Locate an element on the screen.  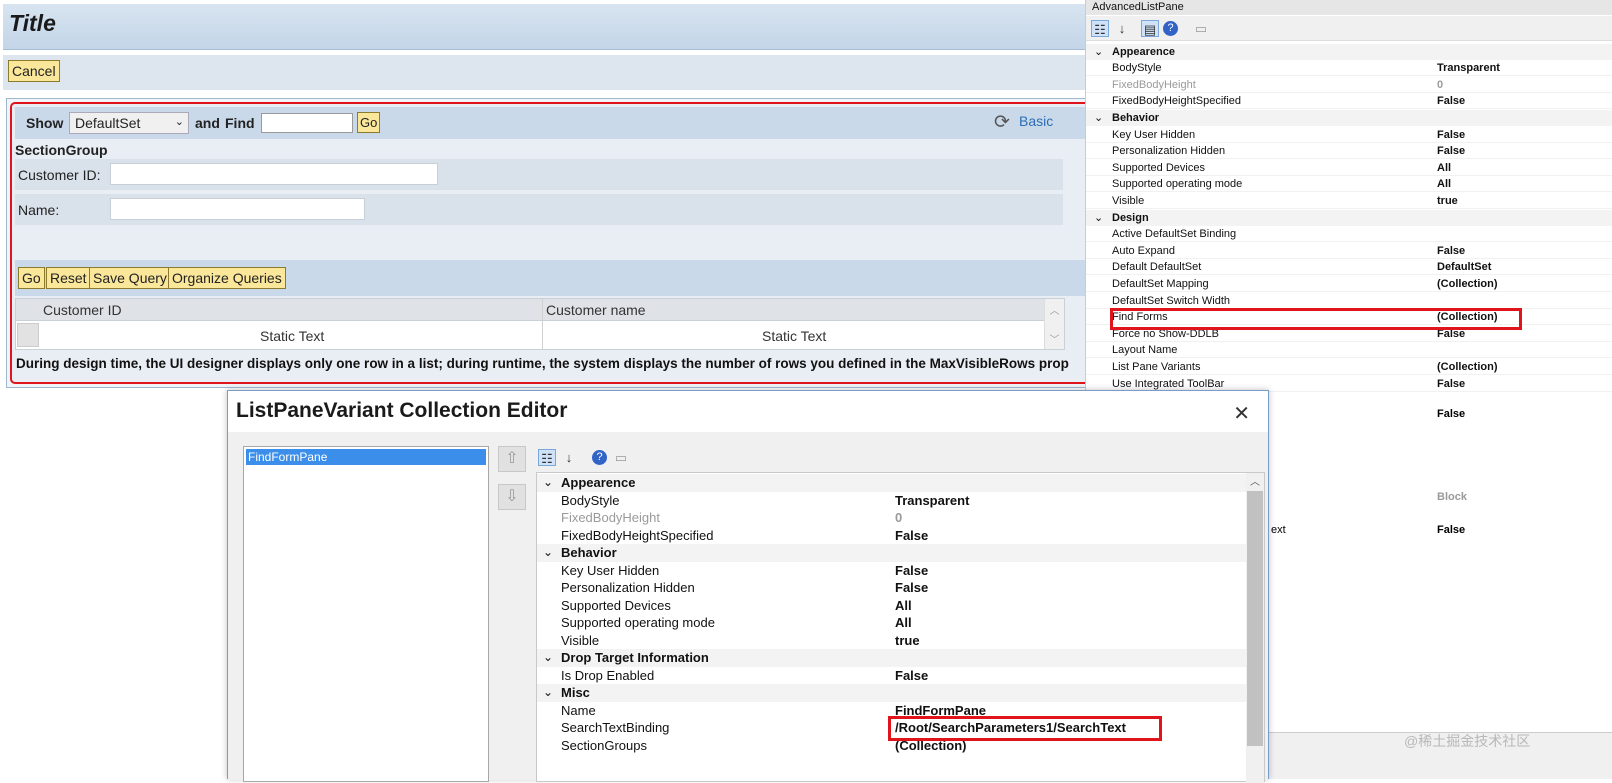
reset-button: Reset is located at coordinates (68, 278).